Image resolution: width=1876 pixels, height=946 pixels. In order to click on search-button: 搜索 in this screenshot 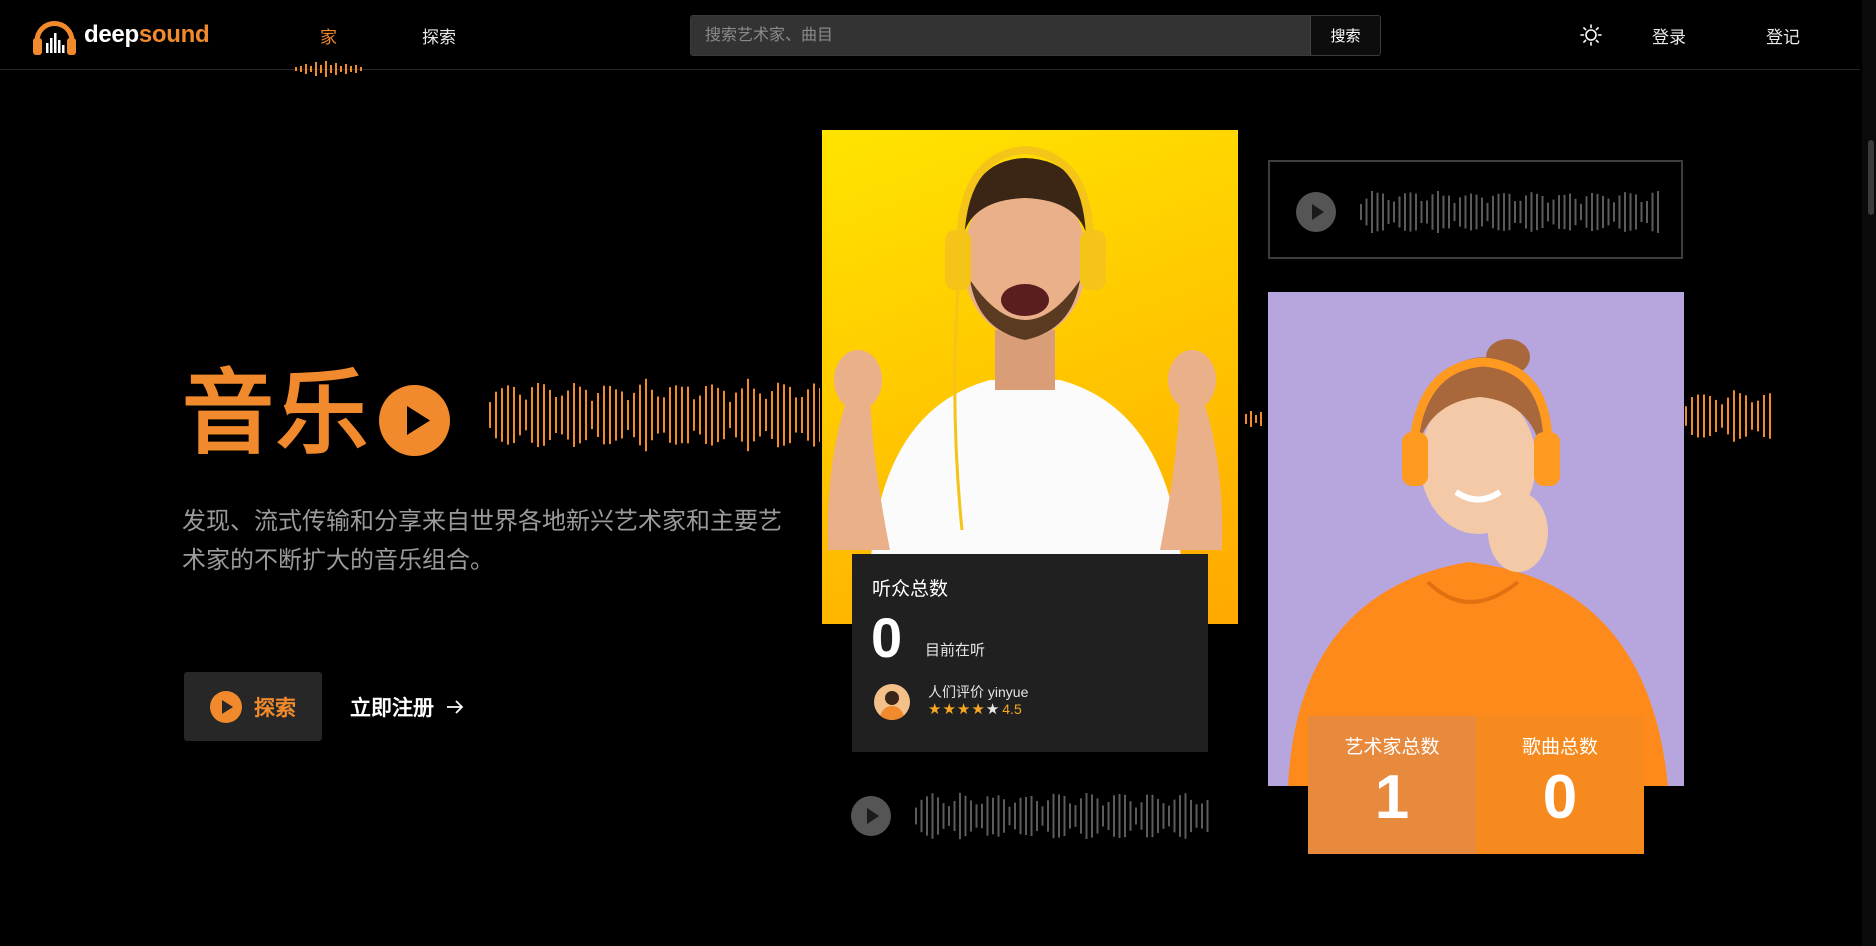, I will do `click(1345, 35)`.